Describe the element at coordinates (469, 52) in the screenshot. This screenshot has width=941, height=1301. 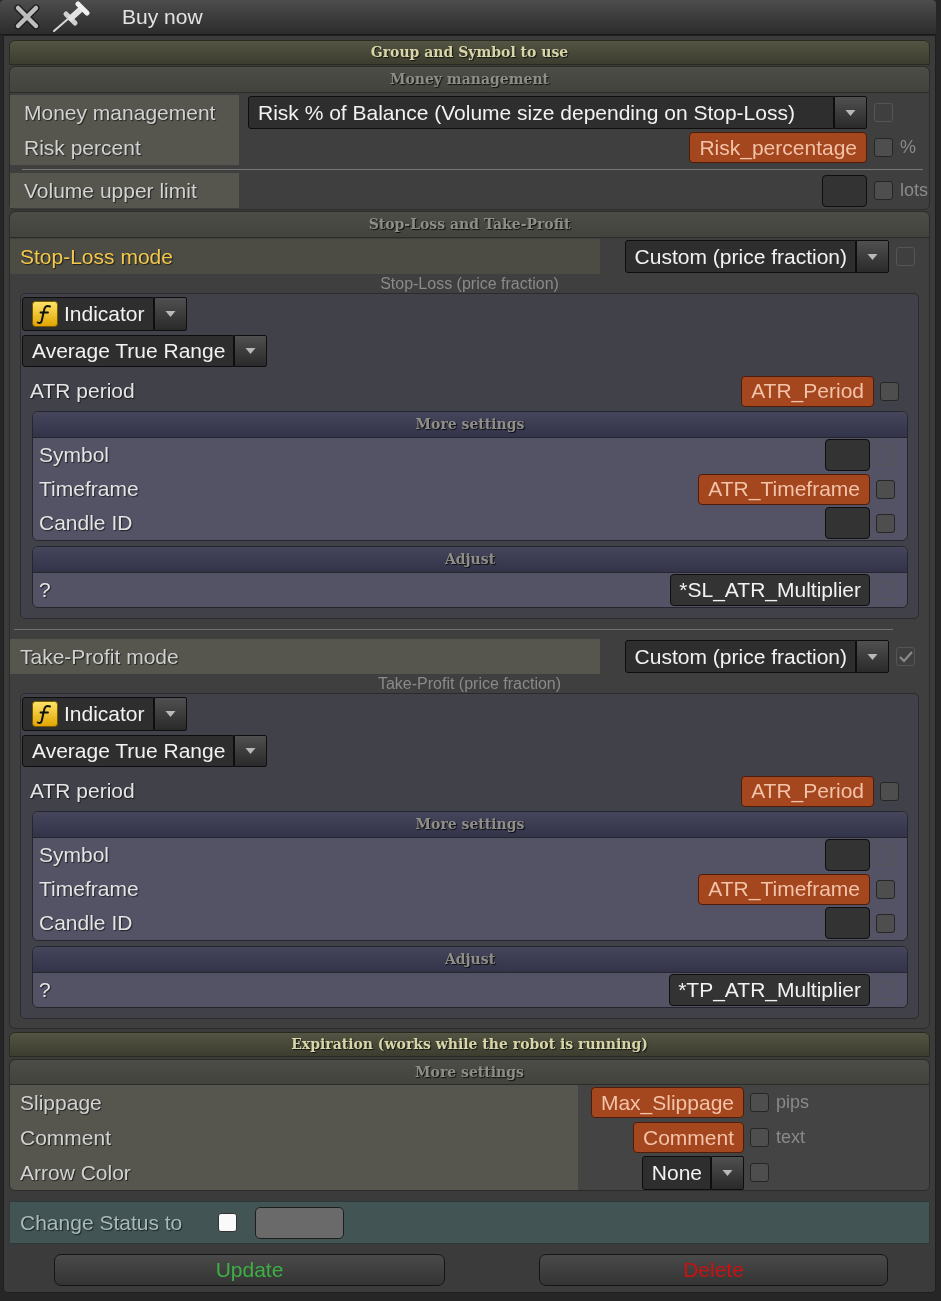
I see `section-header: Group and Symbol to use` at that location.